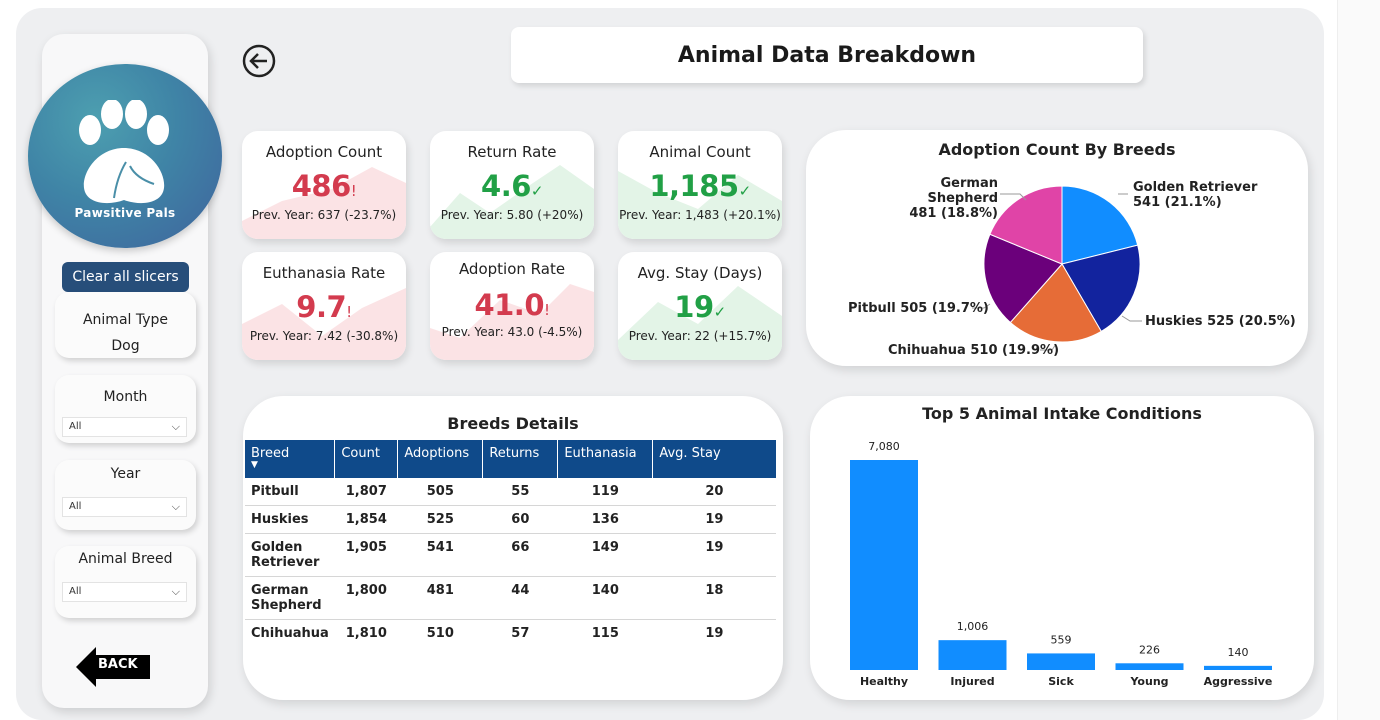  What do you see at coordinates (125, 346) in the screenshot?
I see `animal-type-value: Dog` at bounding box center [125, 346].